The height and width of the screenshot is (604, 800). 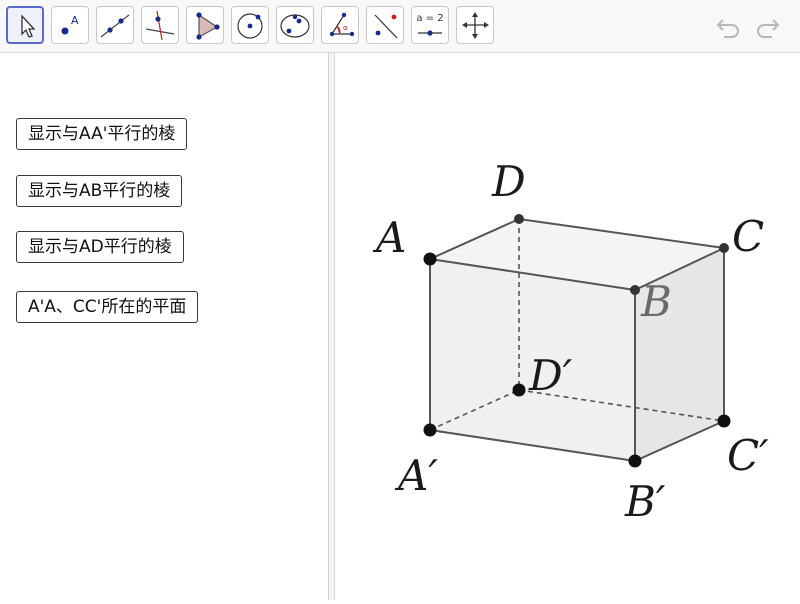 I want to click on point-tool-button: A, so click(x=70, y=25).